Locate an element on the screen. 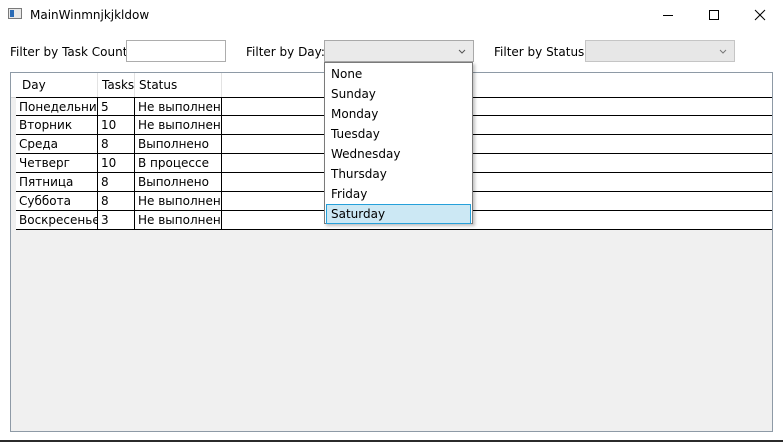 The width and height of the screenshot is (783, 442). dropdown-option-thursday: Thursday is located at coordinates (398, 174).